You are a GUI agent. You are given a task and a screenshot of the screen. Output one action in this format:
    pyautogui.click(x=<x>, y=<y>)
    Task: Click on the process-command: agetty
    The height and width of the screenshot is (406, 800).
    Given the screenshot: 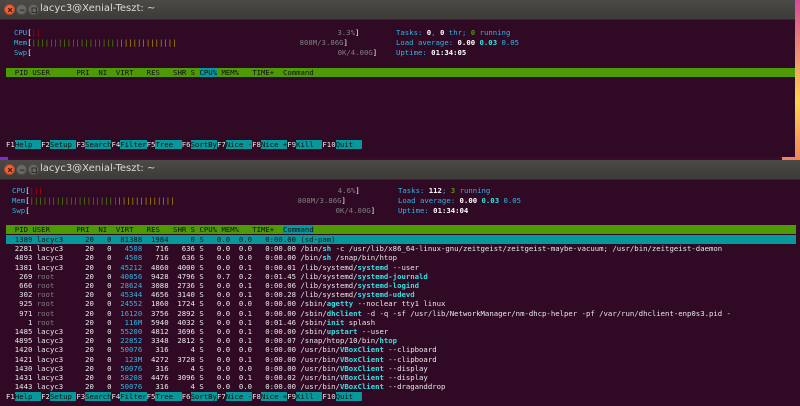 What is the action you would take?
    pyautogui.click(x=340, y=304)
    